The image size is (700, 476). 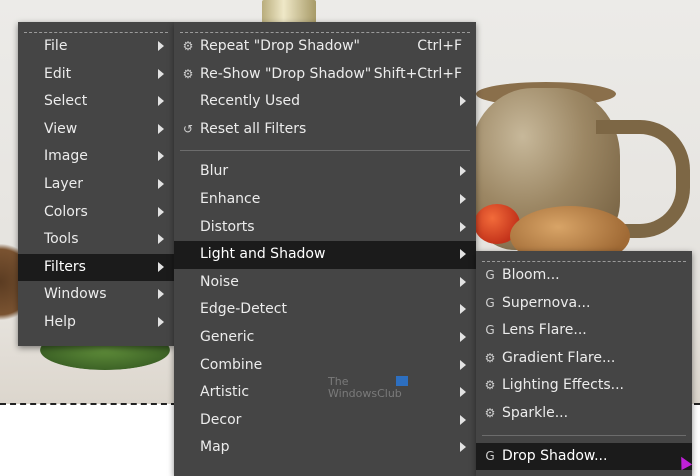 What do you see at coordinates (243, 309) in the screenshot?
I see `menu-item-label: Edge-Detect` at bounding box center [243, 309].